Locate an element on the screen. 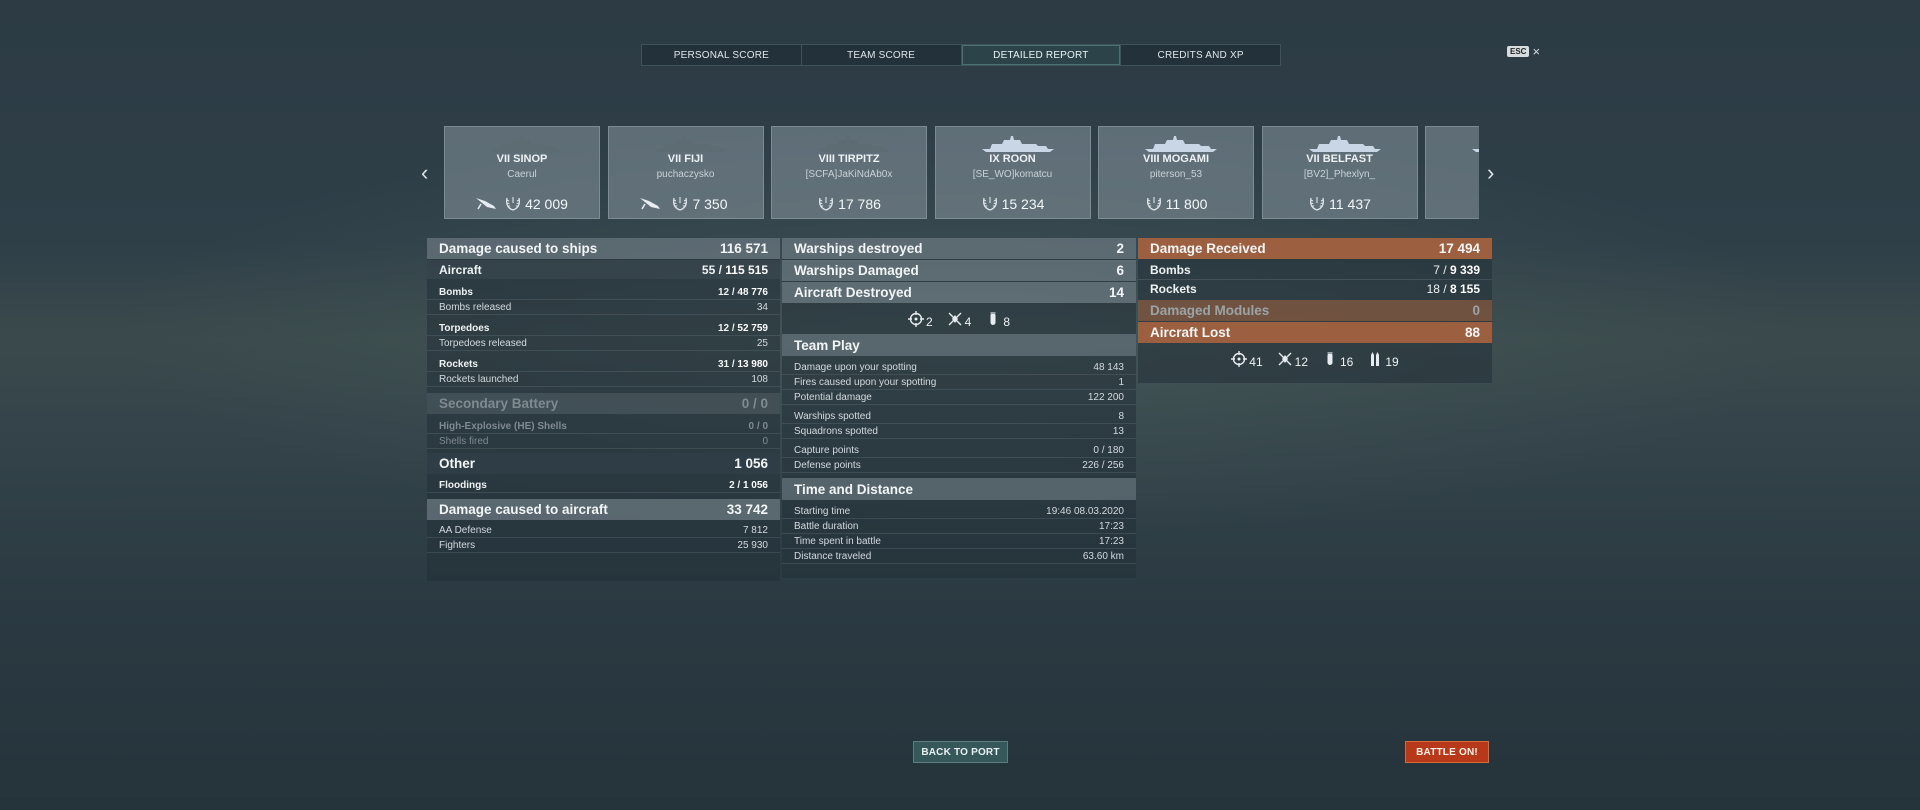  breakdown-item: 8 is located at coordinates (997, 319).